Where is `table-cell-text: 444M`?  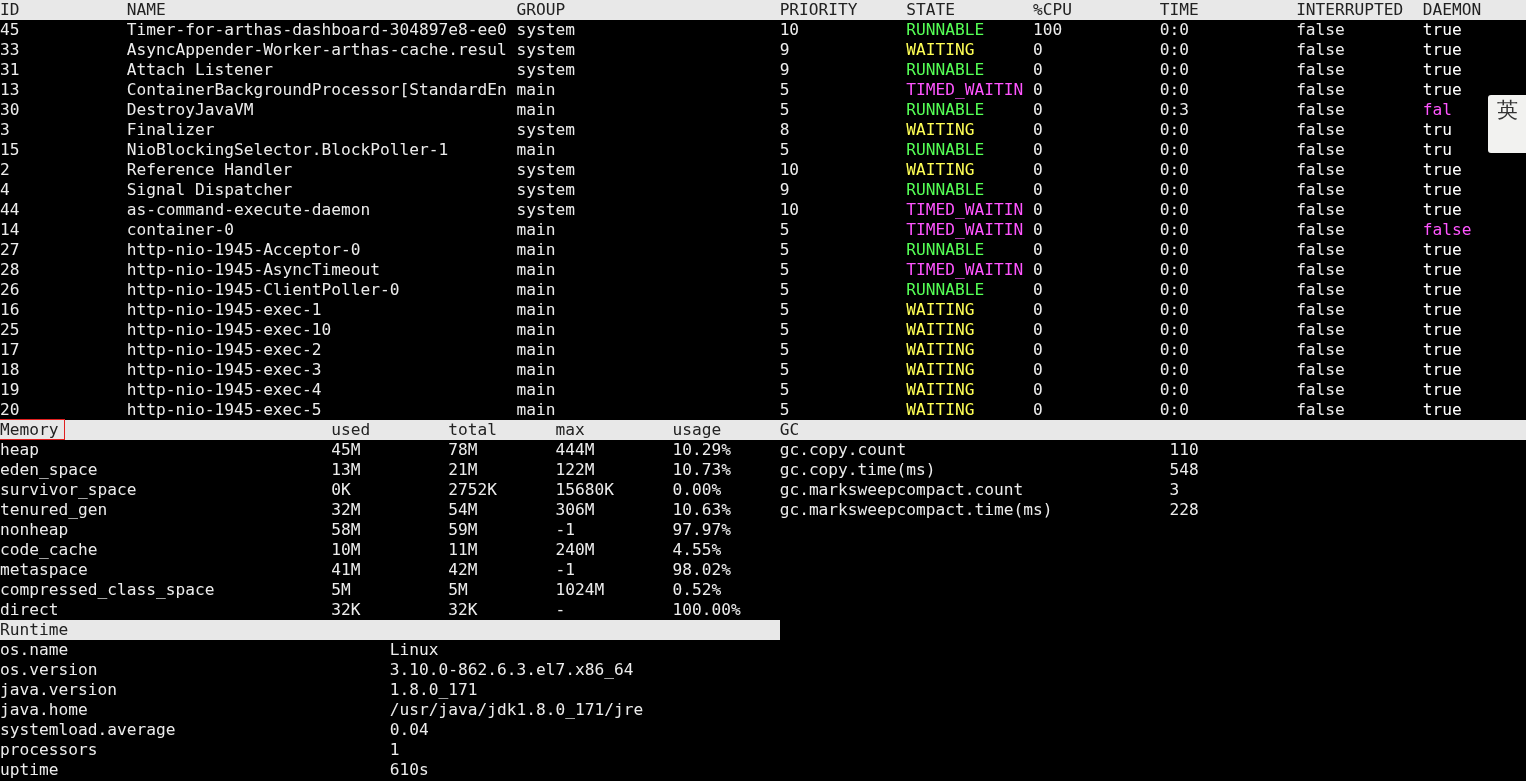 table-cell-text: 444M is located at coordinates (575, 450).